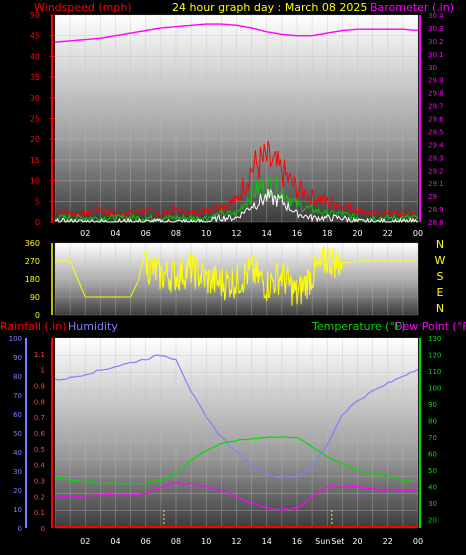 This screenshot has height=555, width=466. I want to click on temp-x-tick-label: 16, so click(297, 541).